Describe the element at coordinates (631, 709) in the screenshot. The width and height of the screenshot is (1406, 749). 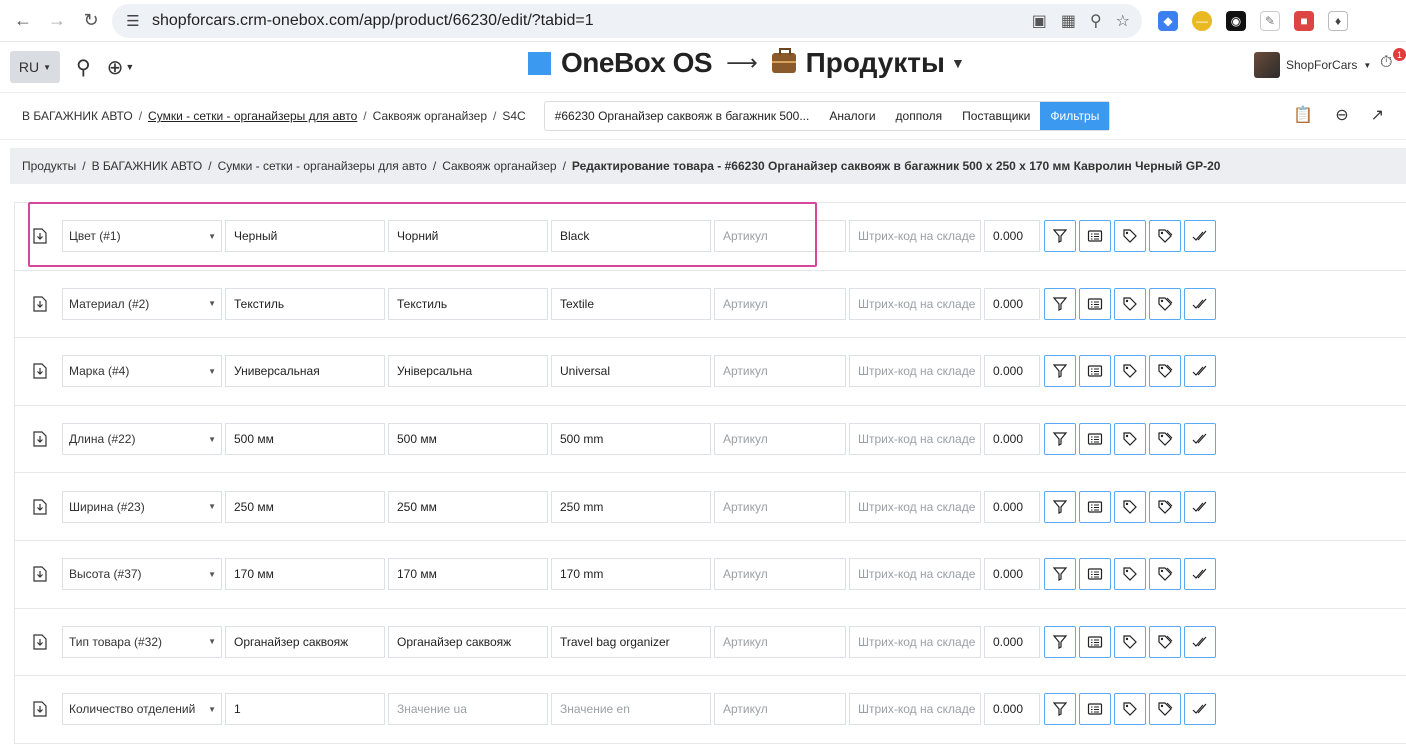
I see `value-en-input: Значение en` at that location.